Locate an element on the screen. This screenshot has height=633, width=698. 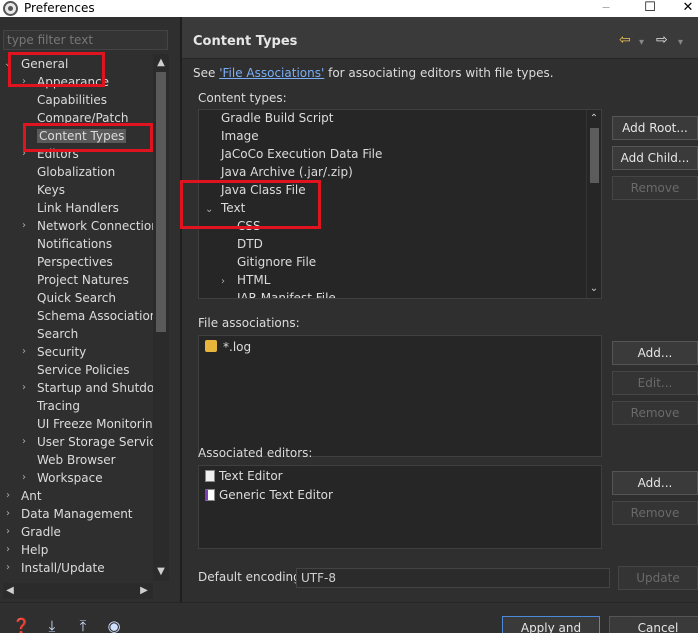
remove-editor-button: Remove is located at coordinates (655, 513).